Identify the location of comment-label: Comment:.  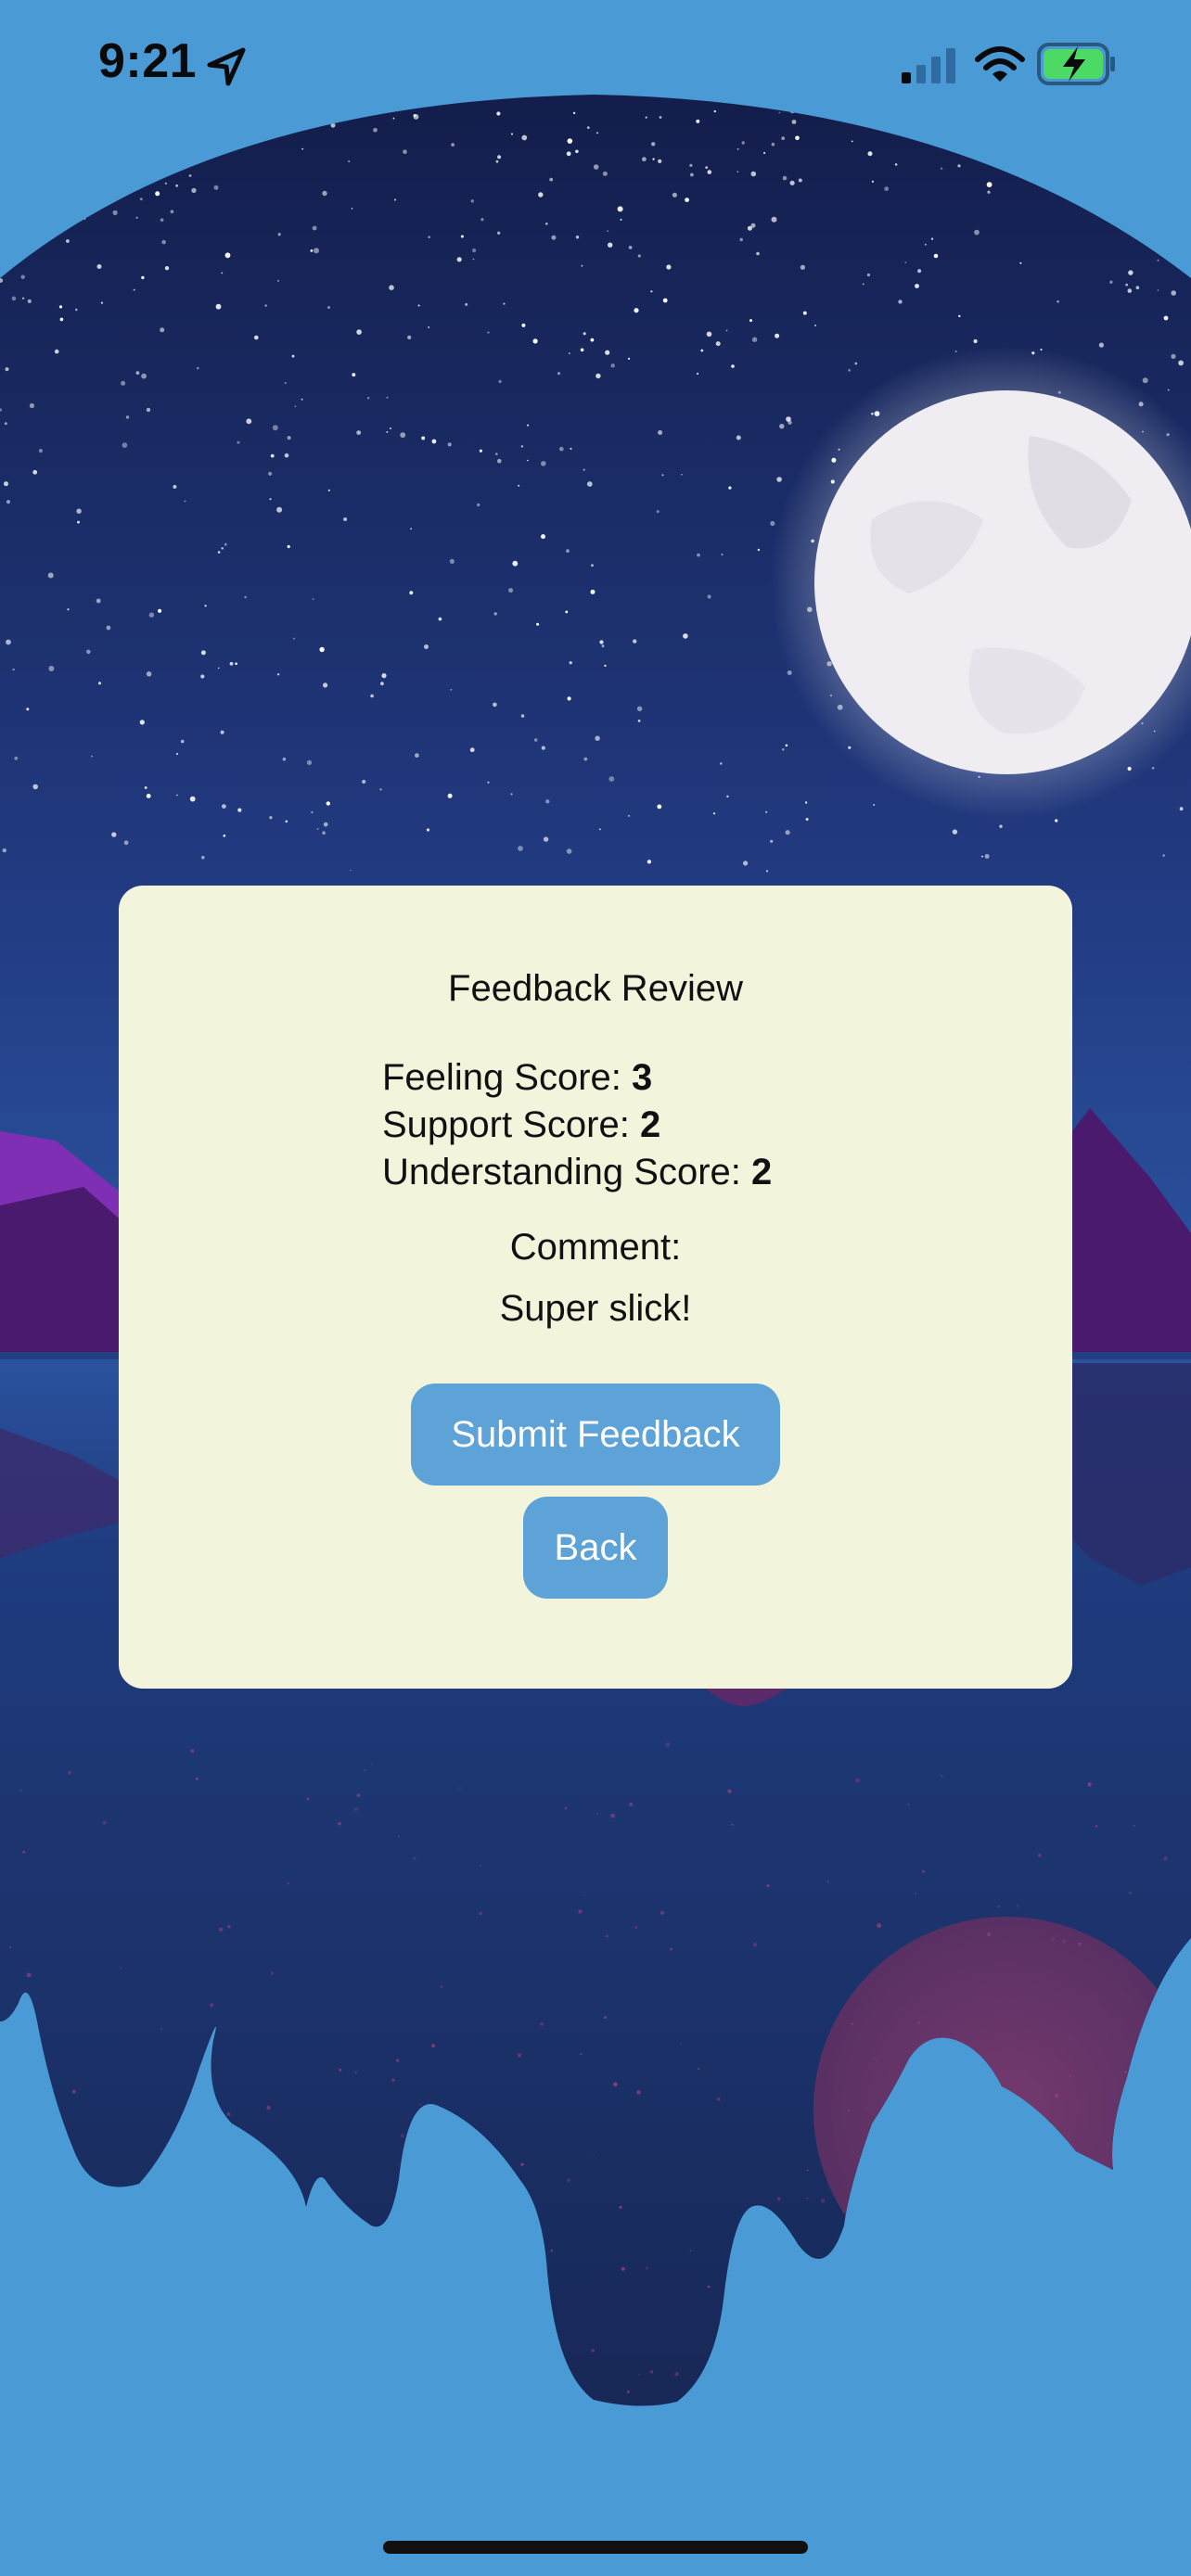
(595, 1247).